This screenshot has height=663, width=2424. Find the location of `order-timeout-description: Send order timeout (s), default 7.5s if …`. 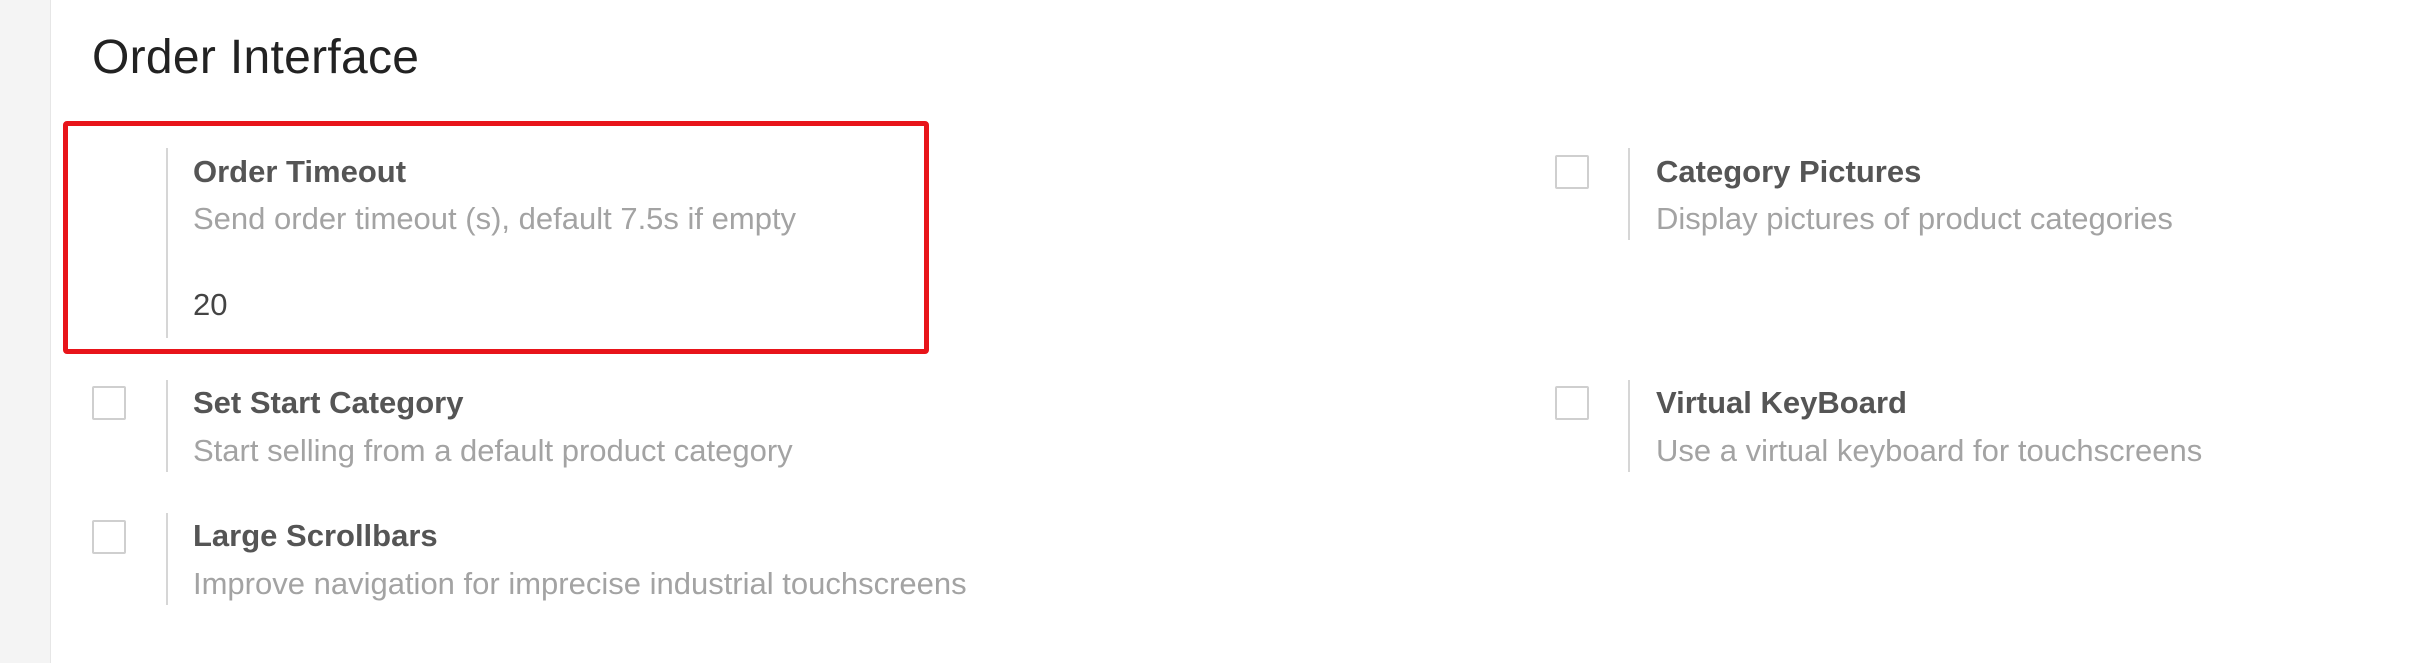

order-timeout-description: Send order timeout (s), default 7.5s if … is located at coordinates (495, 218).